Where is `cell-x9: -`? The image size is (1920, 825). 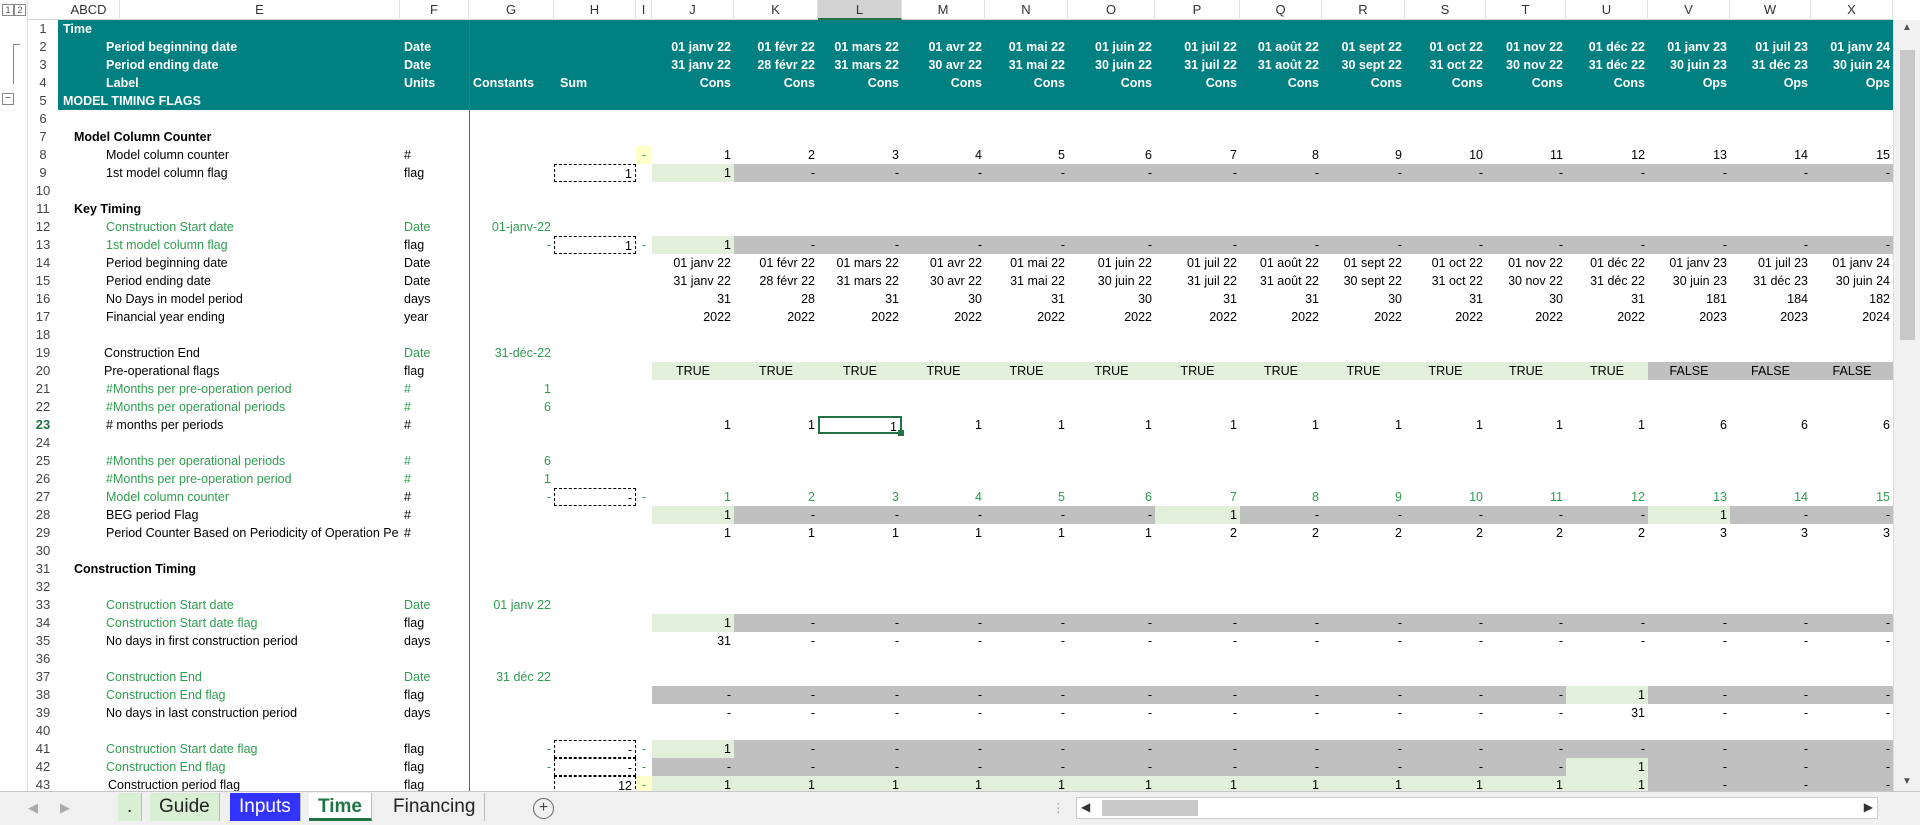 cell-x9: - is located at coordinates (1852, 173).